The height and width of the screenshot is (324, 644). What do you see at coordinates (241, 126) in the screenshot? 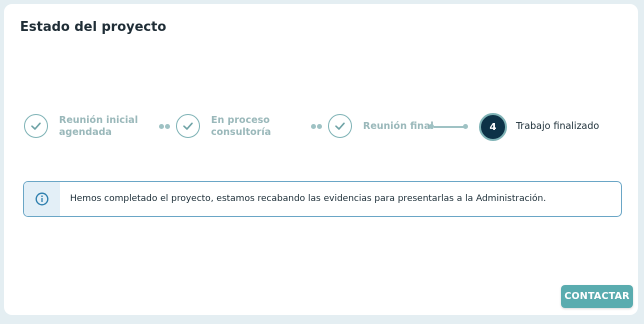
I see `step-2-label: En proceso consultoría` at bounding box center [241, 126].